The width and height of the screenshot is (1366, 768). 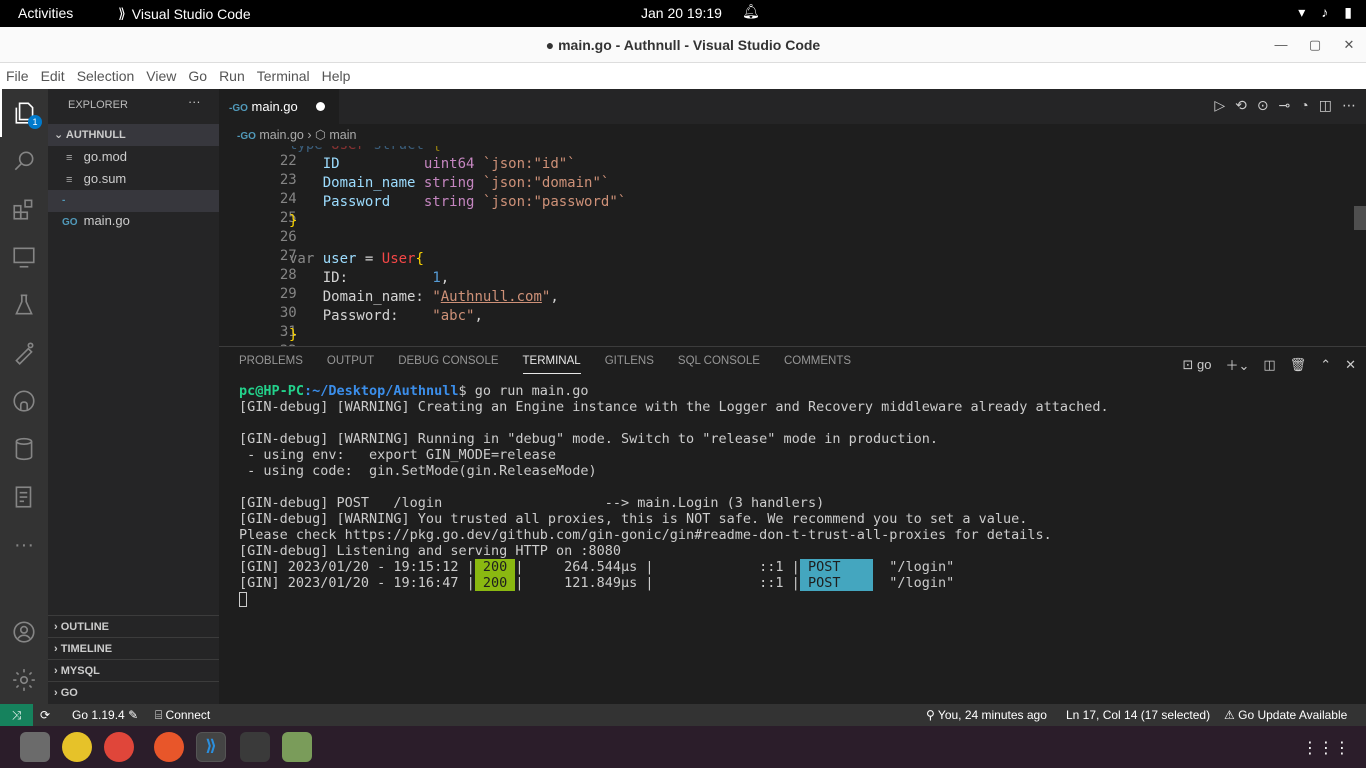 What do you see at coordinates (1219, 105) in the screenshot?
I see `run-icon: ▷` at bounding box center [1219, 105].